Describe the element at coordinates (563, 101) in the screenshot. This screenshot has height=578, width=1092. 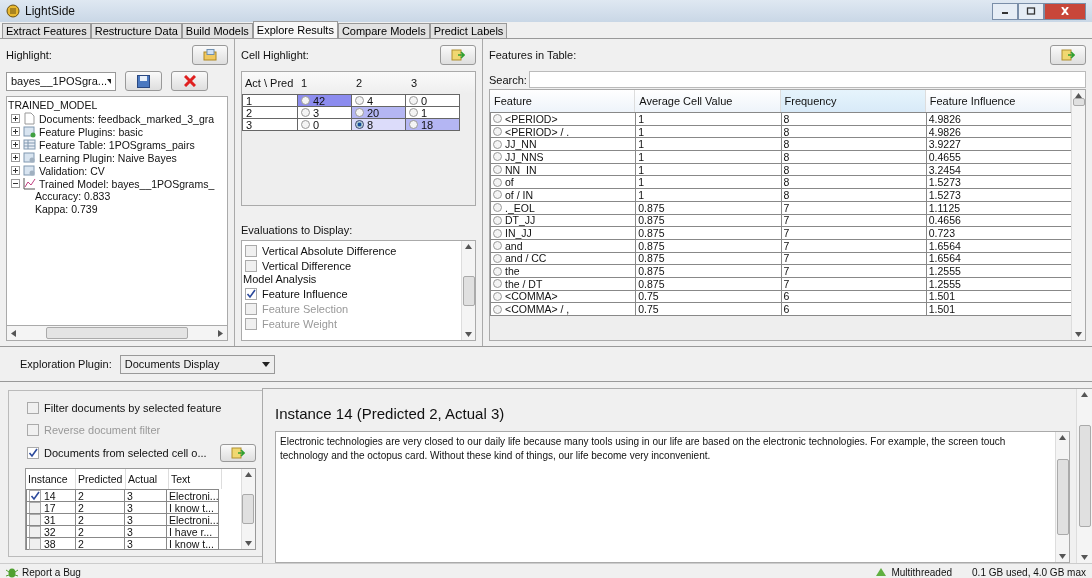
I see `column-header: Feature` at that location.